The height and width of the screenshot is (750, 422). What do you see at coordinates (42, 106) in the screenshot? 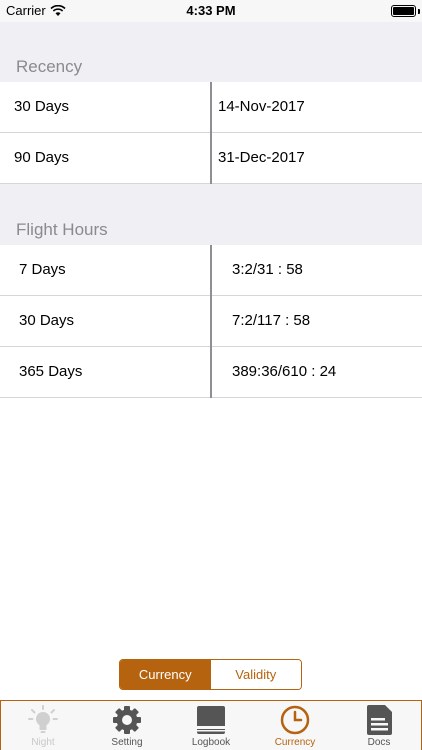
I see `recency-period: 30 Days` at bounding box center [42, 106].